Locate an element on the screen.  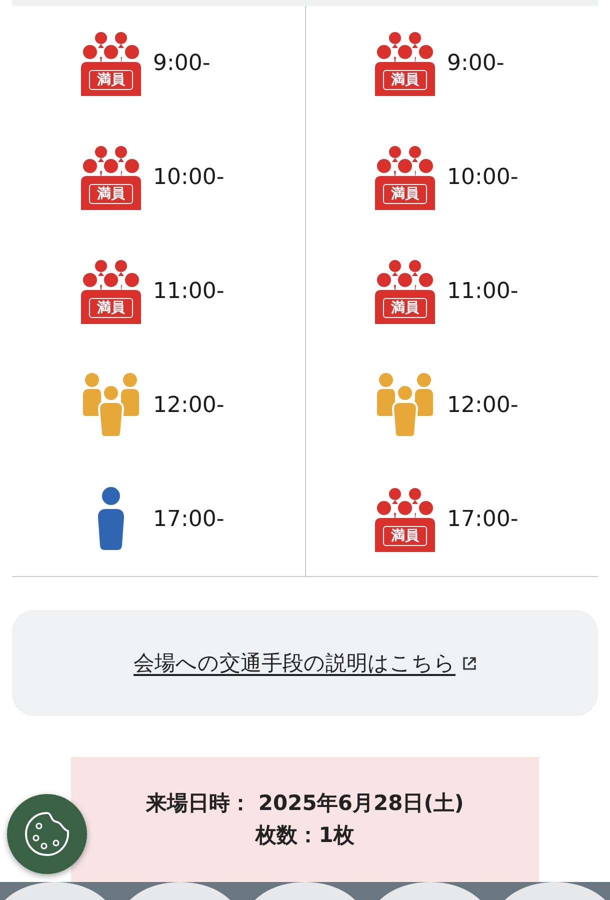
summary-line: 枚数：1枚 is located at coordinates (305, 835).